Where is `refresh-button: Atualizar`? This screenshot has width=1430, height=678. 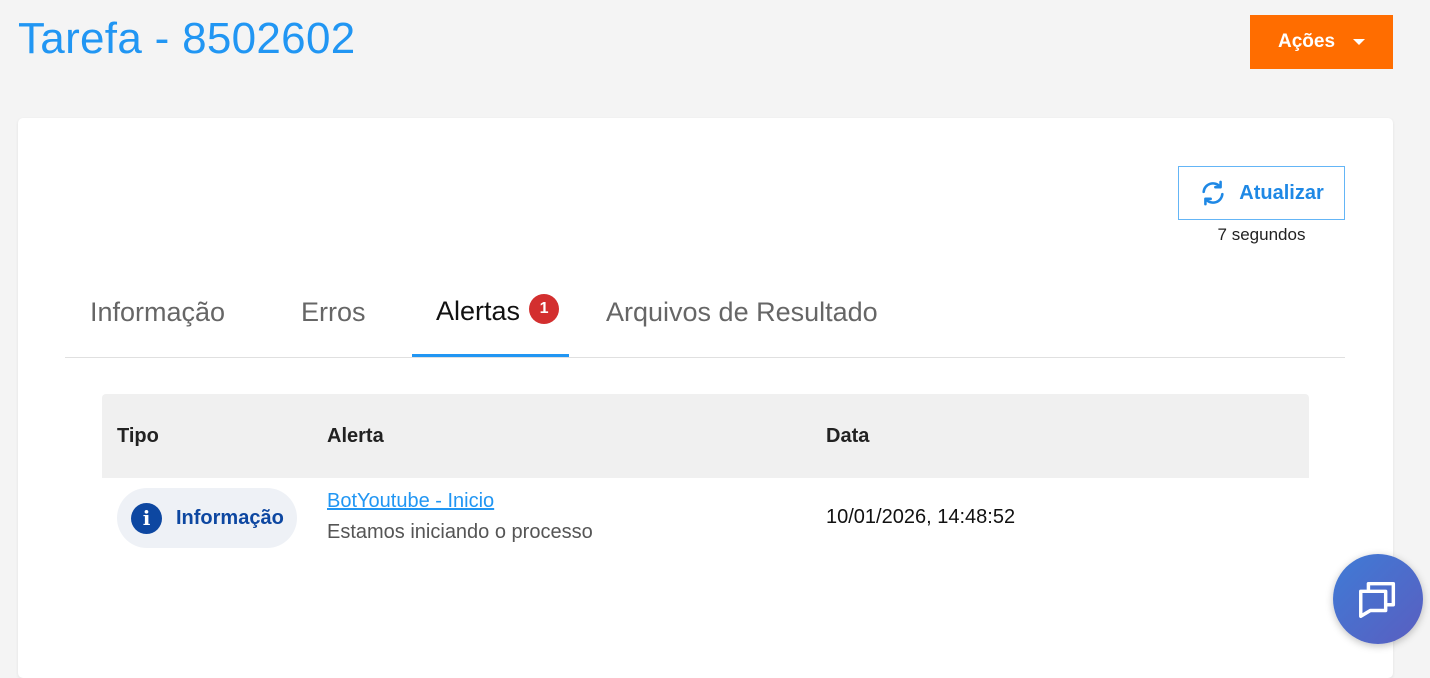 refresh-button: Atualizar is located at coordinates (1261, 193).